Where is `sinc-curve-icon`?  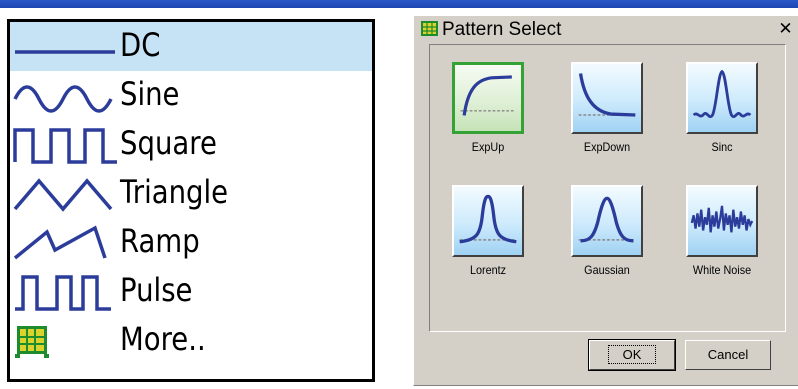
sinc-curve-icon is located at coordinates (722, 94).